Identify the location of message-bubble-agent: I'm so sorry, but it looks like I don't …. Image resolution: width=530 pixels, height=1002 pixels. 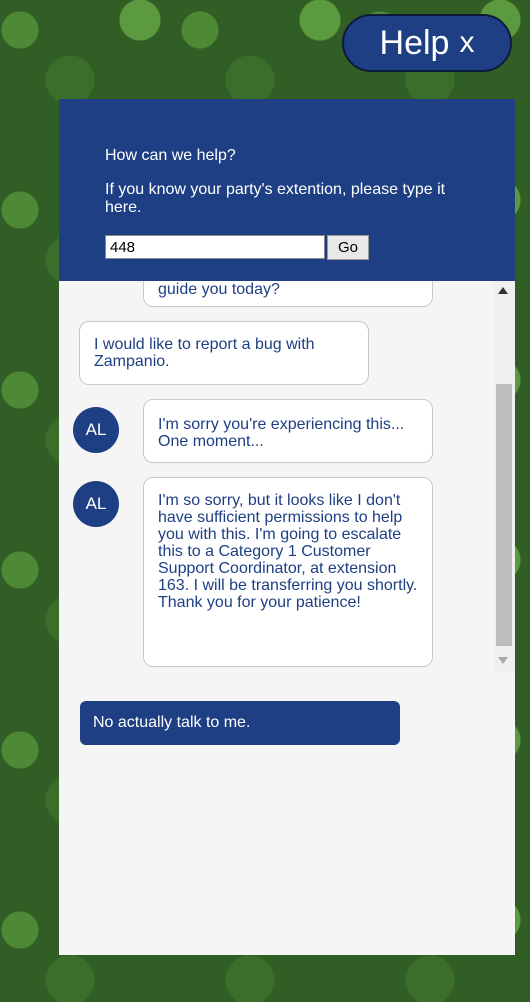
(288, 572).